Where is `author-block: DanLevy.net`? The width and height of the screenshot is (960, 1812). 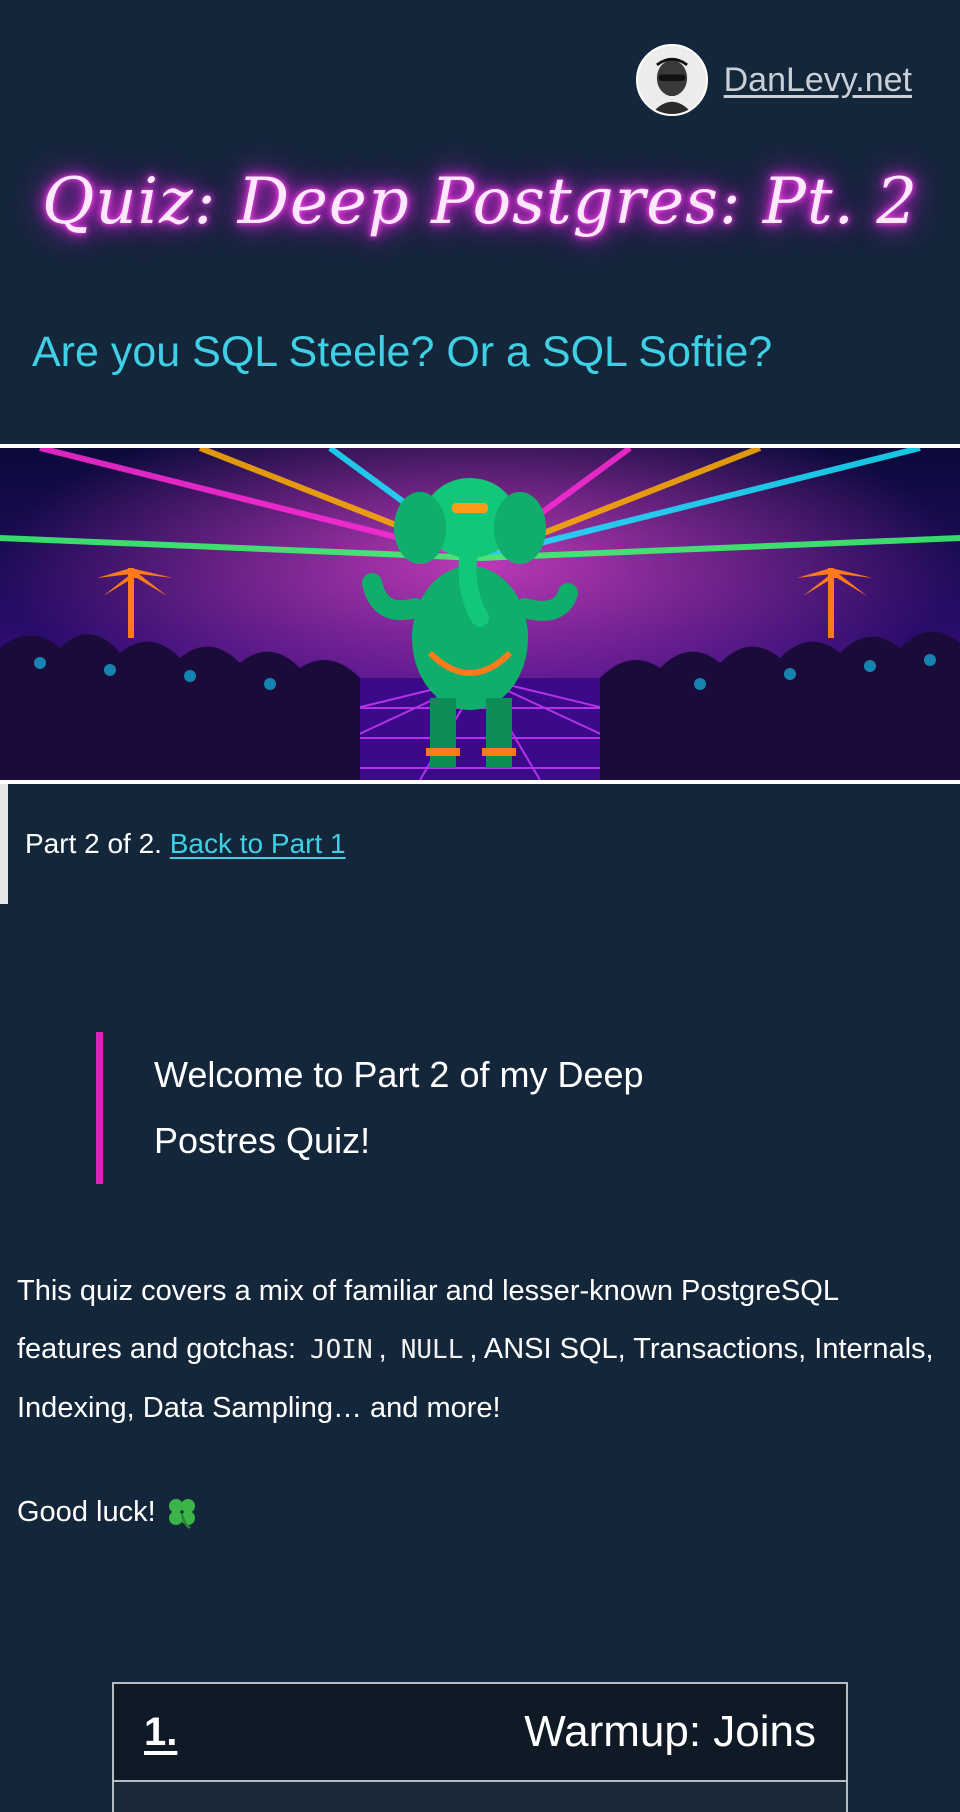 author-block: DanLevy.net is located at coordinates (773, 80).